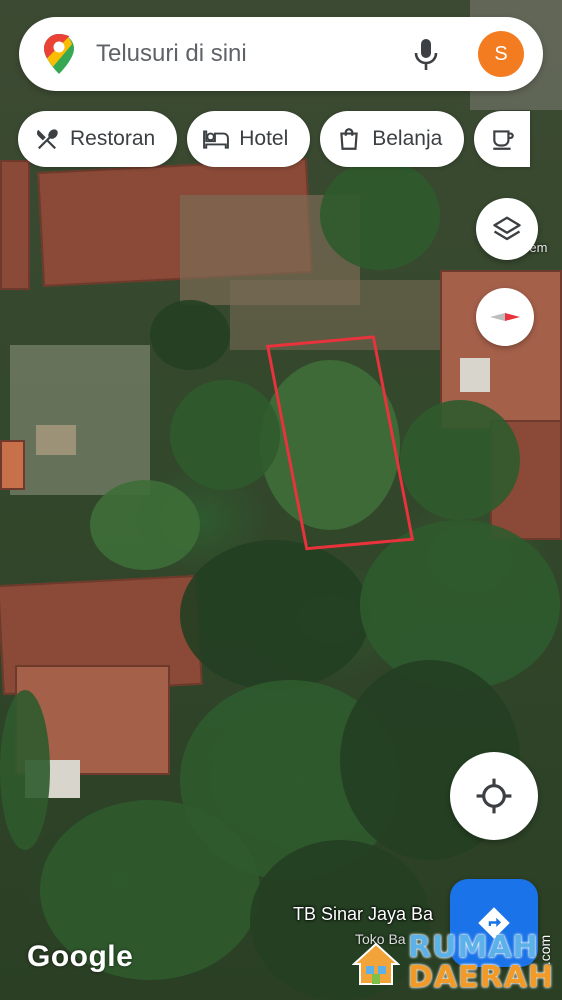 The image size is (562, 1000). I want to click on chip-restaurants: Restoran, so click(98, 139).